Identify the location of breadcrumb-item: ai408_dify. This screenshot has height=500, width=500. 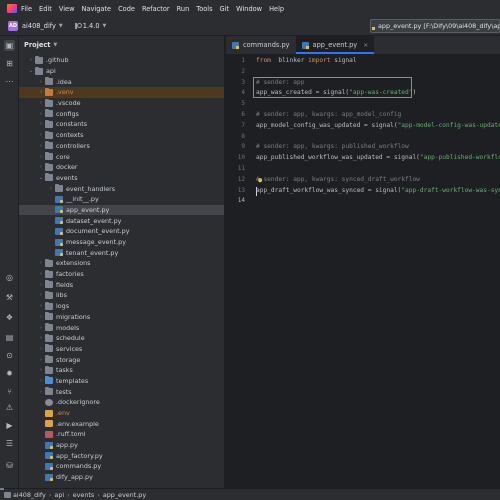
(29, 495).